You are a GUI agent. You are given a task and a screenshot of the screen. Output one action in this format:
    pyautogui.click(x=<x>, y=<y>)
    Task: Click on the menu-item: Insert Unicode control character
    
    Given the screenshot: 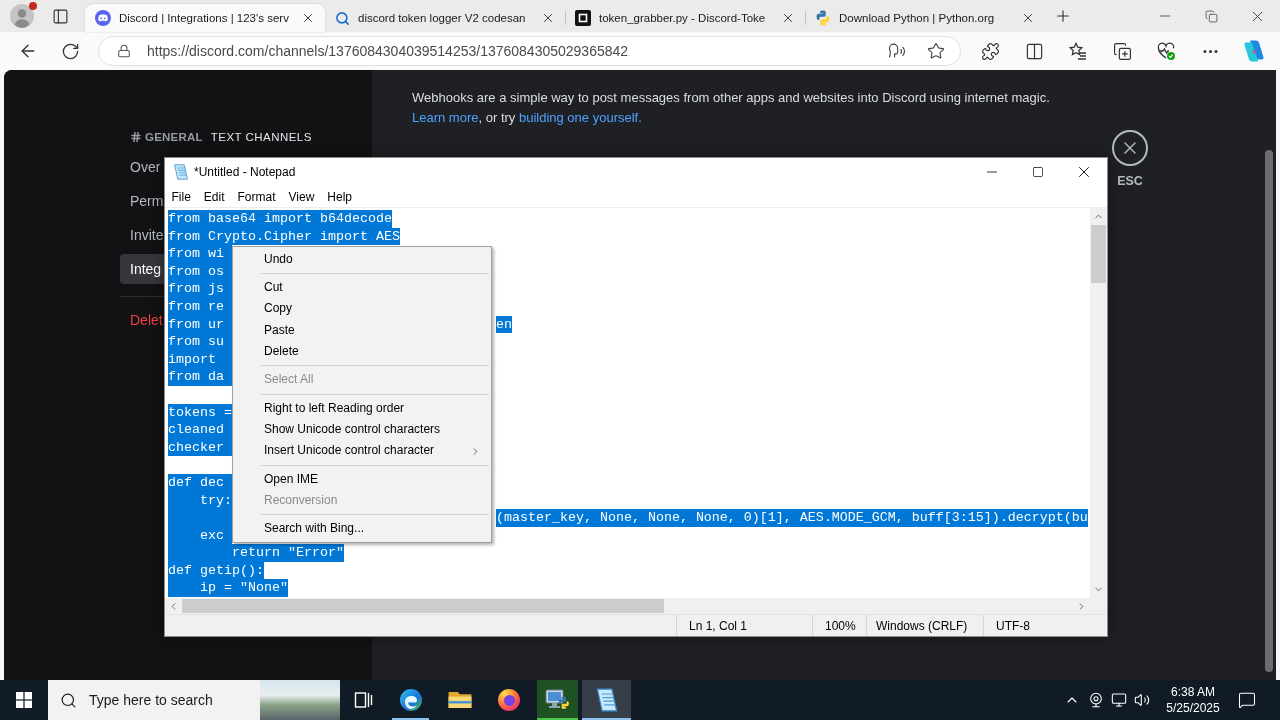 What is the action you would take?
    pyautogui.click(x=362, y=451)
    